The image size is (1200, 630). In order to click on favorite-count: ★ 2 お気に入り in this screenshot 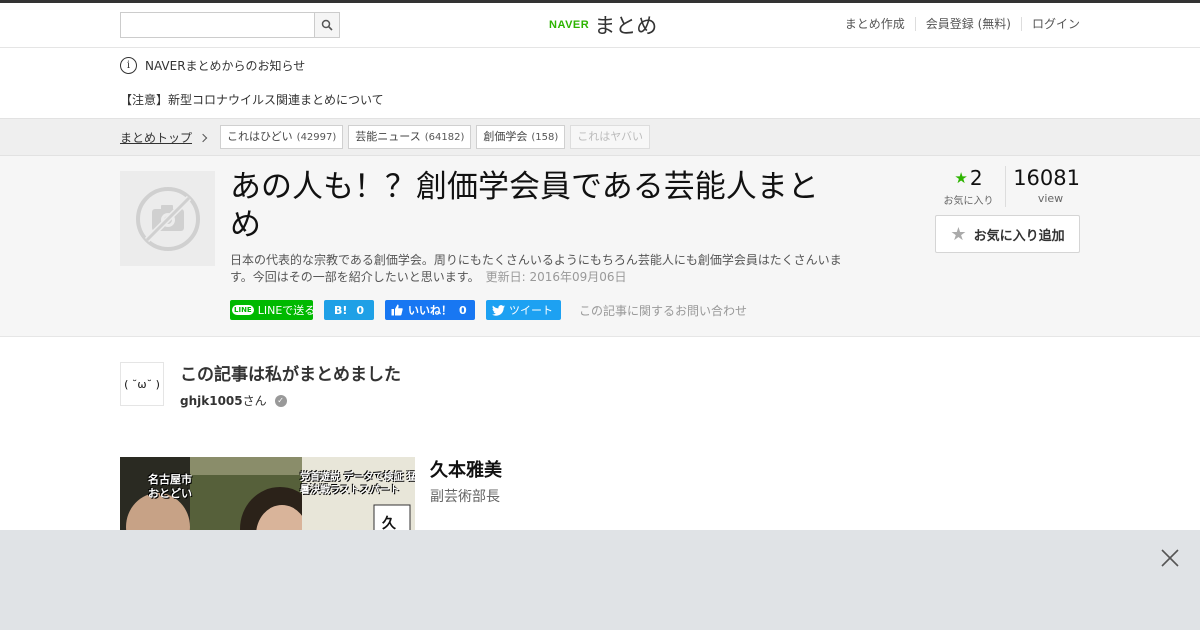, I will do `click(971, 186)`.